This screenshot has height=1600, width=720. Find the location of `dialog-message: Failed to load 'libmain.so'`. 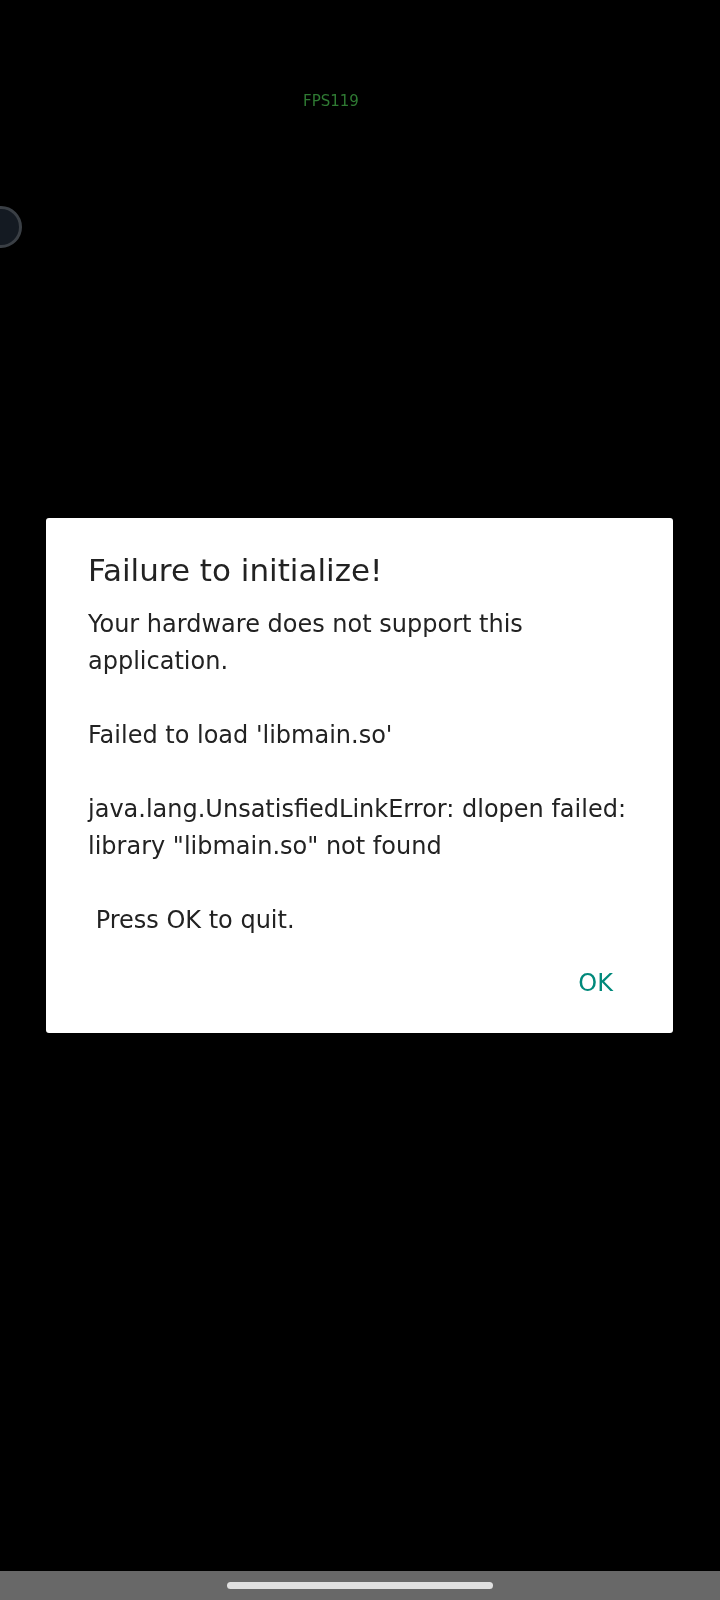

dialog-message: Failed to load 'libmain.so' is located at coordinates (241, 735).